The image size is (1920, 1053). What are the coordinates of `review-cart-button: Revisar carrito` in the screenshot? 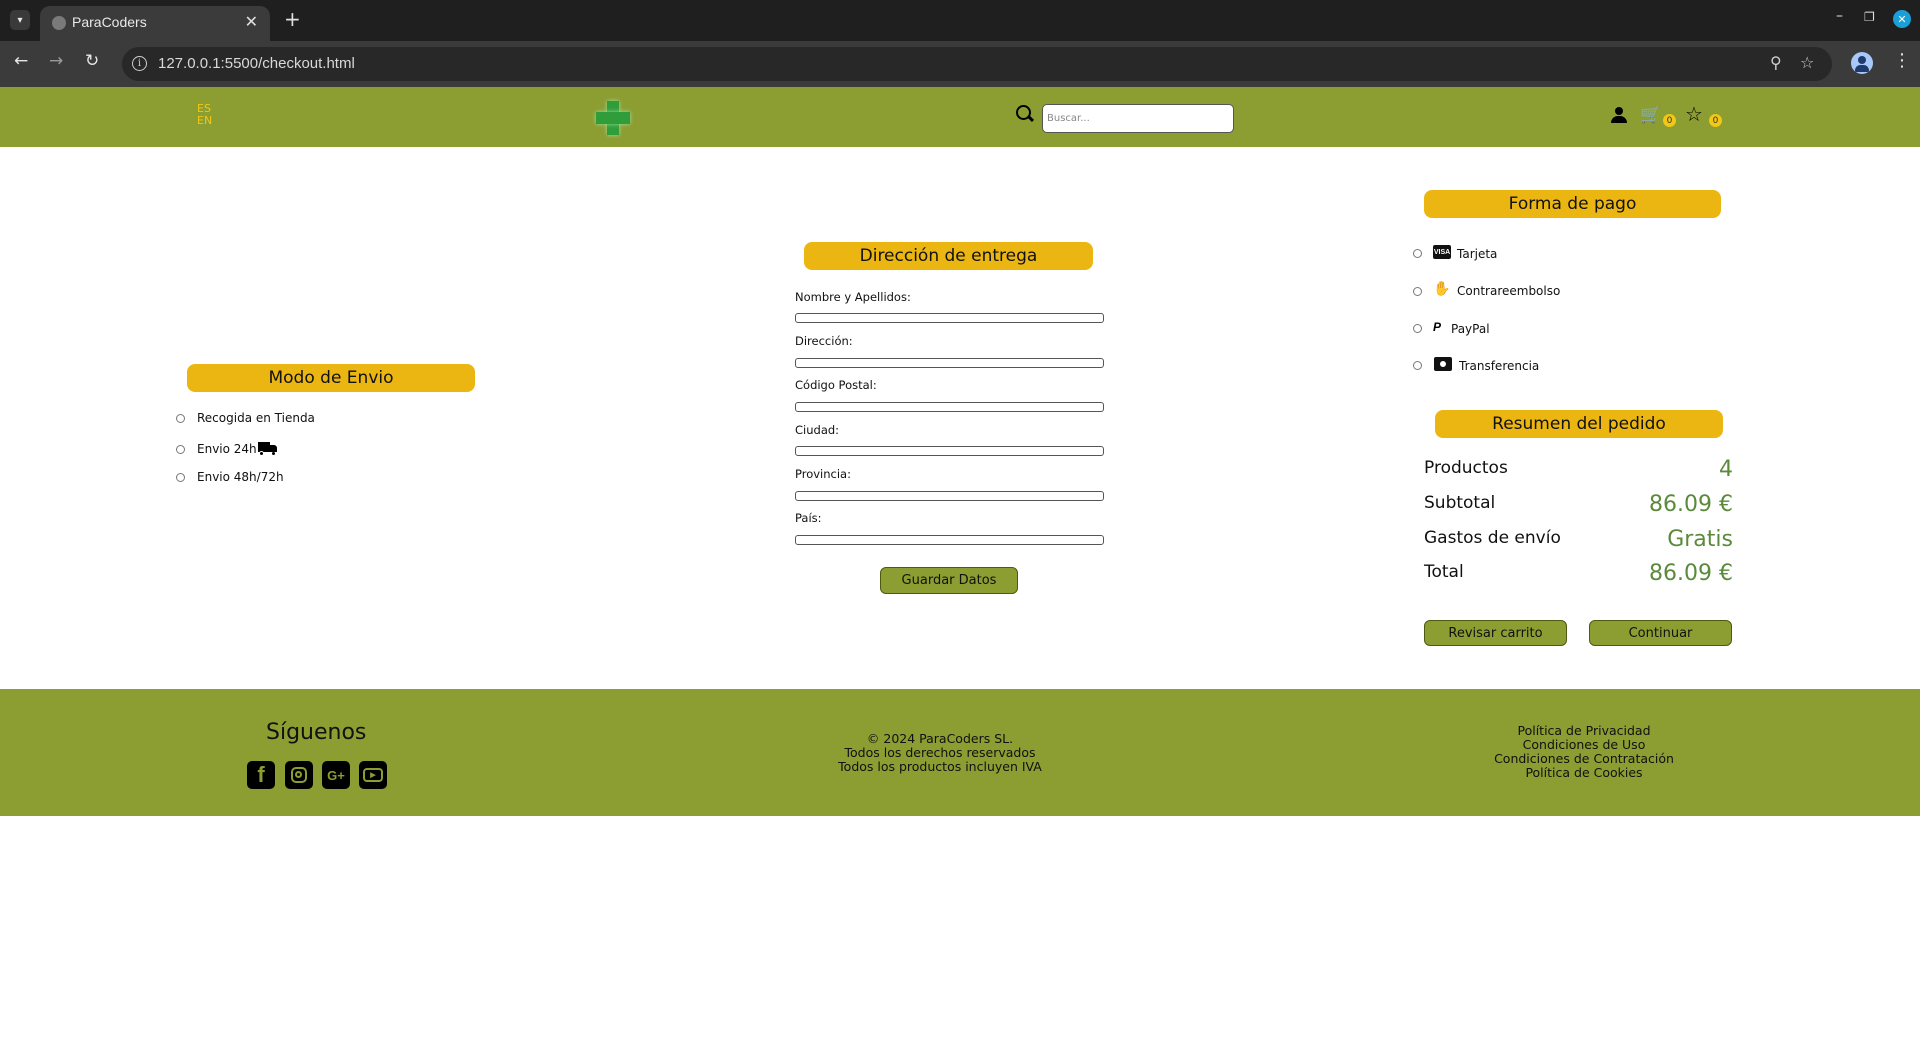 It's located at (1495, 633).